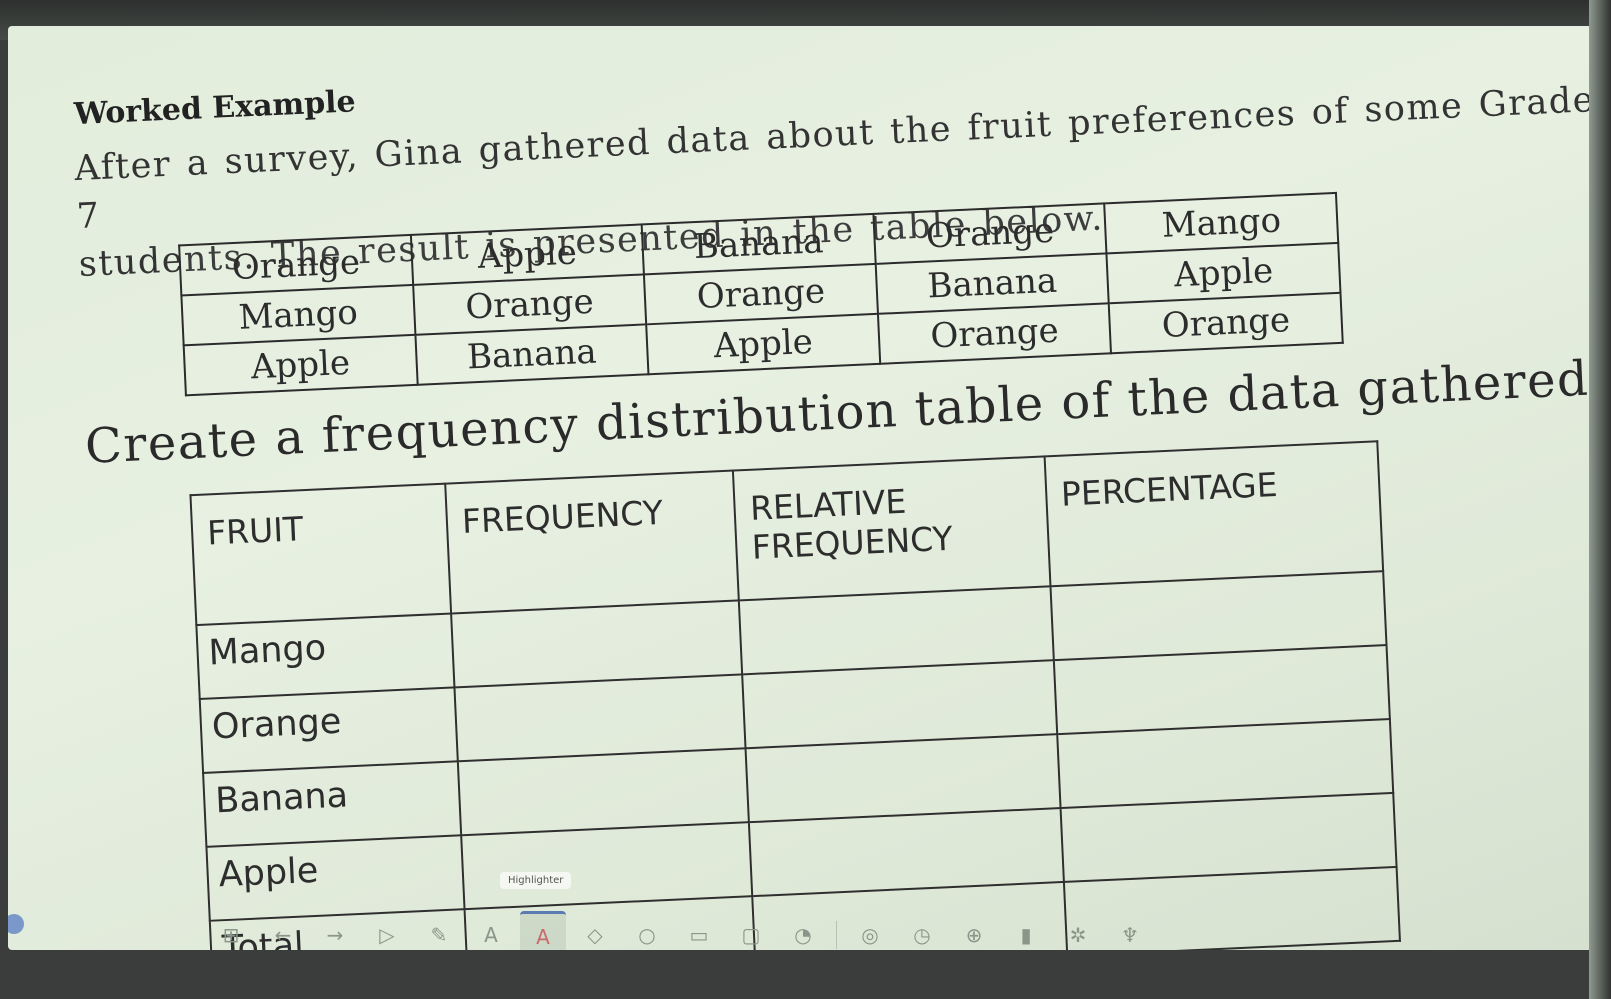 The height and width of the screenshot is (999, 1611). Describe the element at coordinates (1026, 931) in the screenshot. I see `chart-icon: ▮` at that location.